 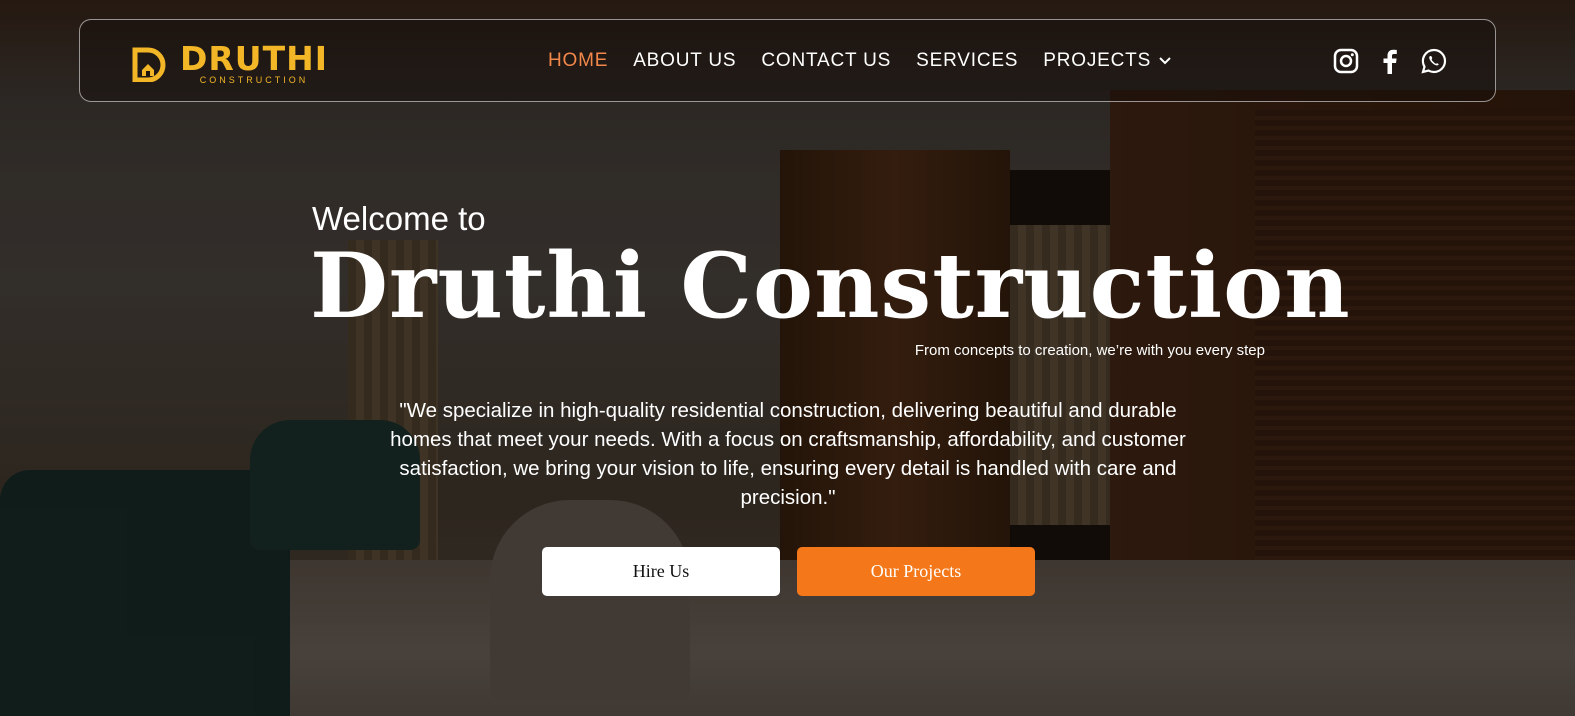 What do you see at coordinates (1165, 61) in the screenshot?
I see `chevron-down-icon` at bounding box center [1165, 61].